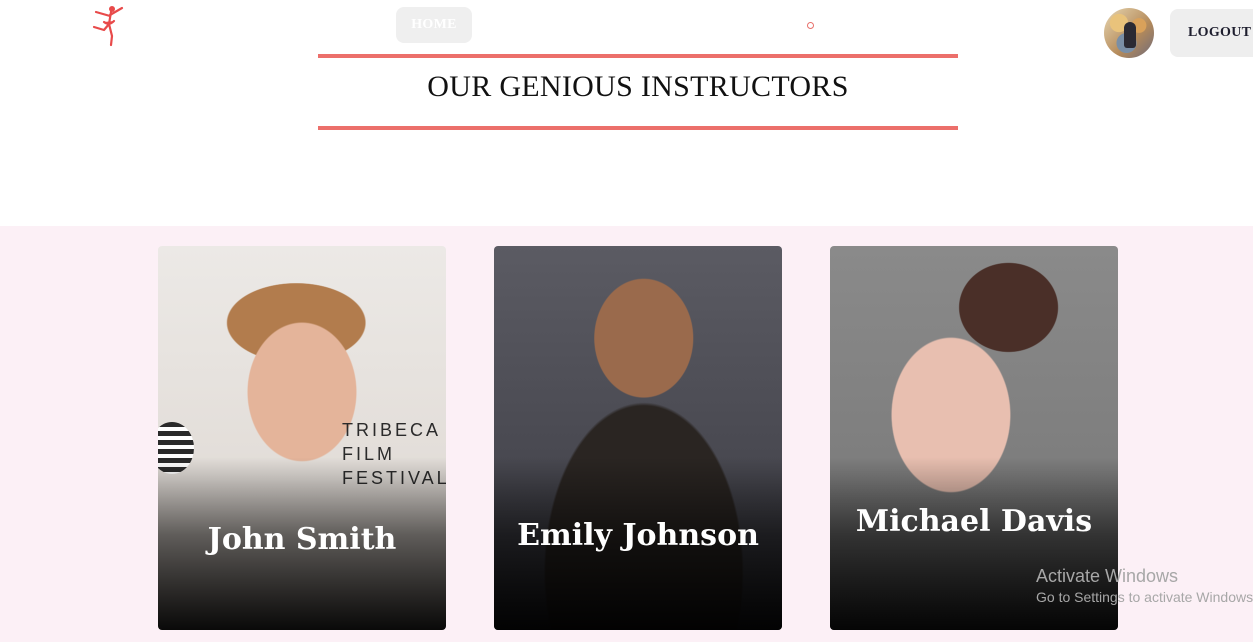 The width and height of the screenshot is (1253, 642). Describe the element at coordinates (810, 25) in the screenshot. I see `nav-dot-icon` at that location.